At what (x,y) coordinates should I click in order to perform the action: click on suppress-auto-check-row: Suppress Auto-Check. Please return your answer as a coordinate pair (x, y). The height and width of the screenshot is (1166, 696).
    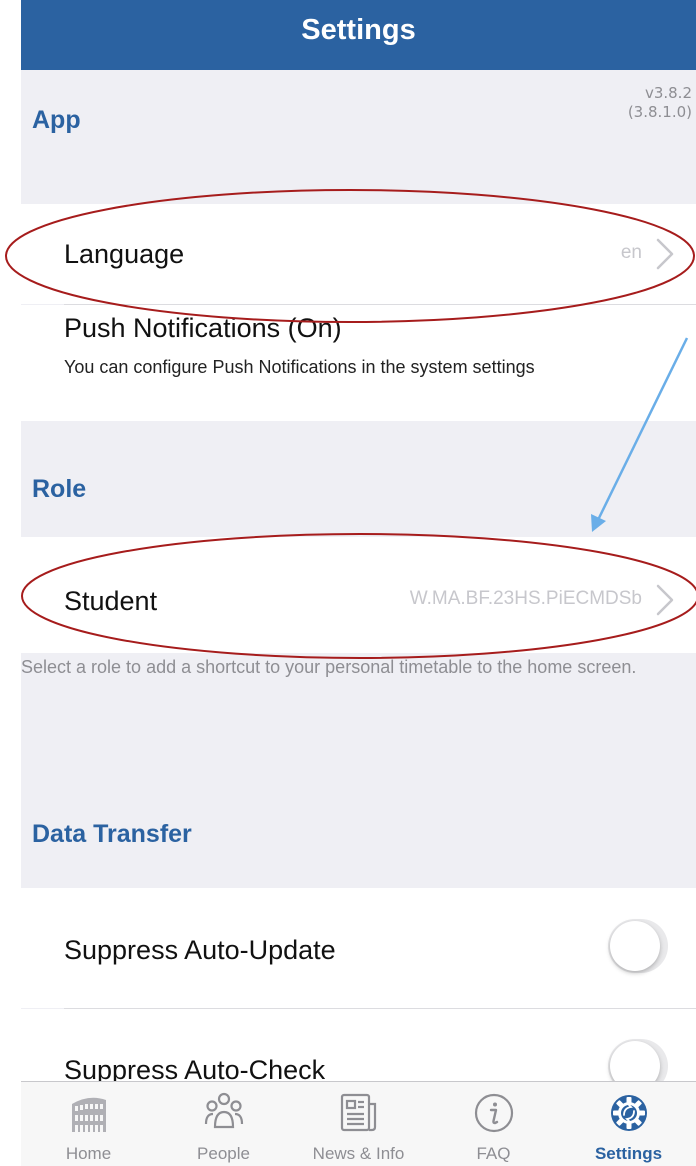
    Looking at the image, I should click on (358, 1051).